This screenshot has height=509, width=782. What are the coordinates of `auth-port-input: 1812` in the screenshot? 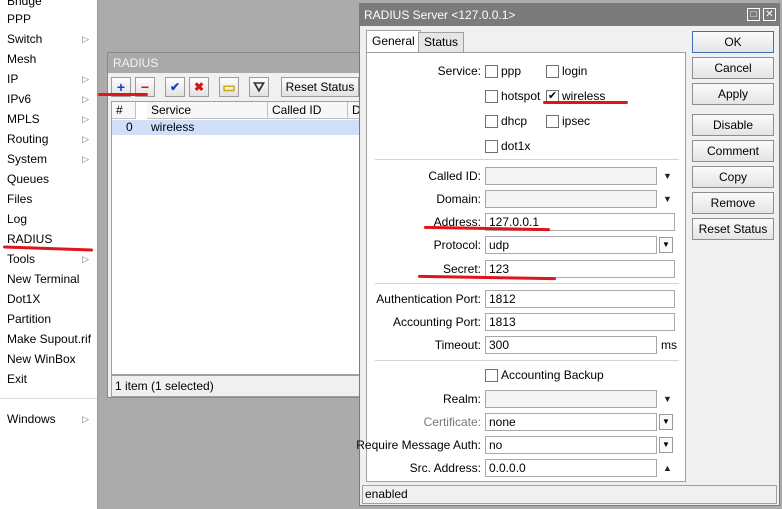 It's located at (580, 299).